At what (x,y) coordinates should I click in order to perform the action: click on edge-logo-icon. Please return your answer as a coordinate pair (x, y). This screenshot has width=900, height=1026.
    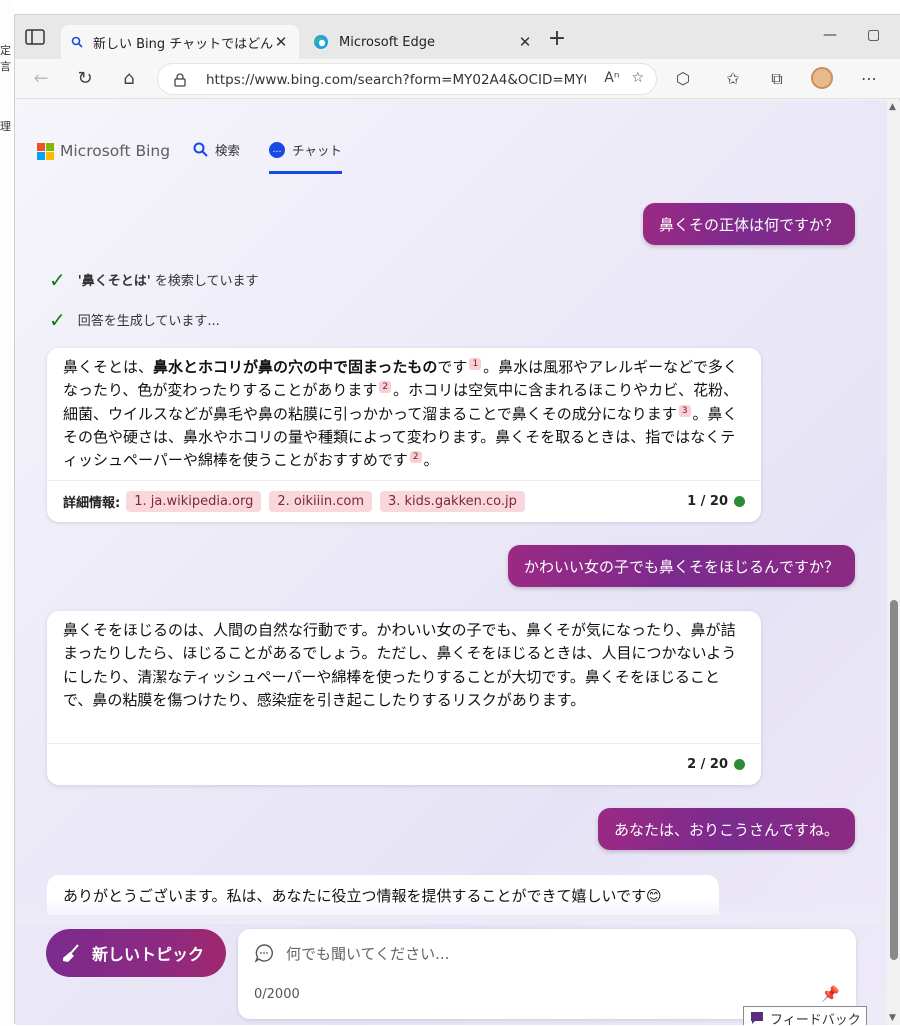
    Looking at the image, I should click on (321, 42).